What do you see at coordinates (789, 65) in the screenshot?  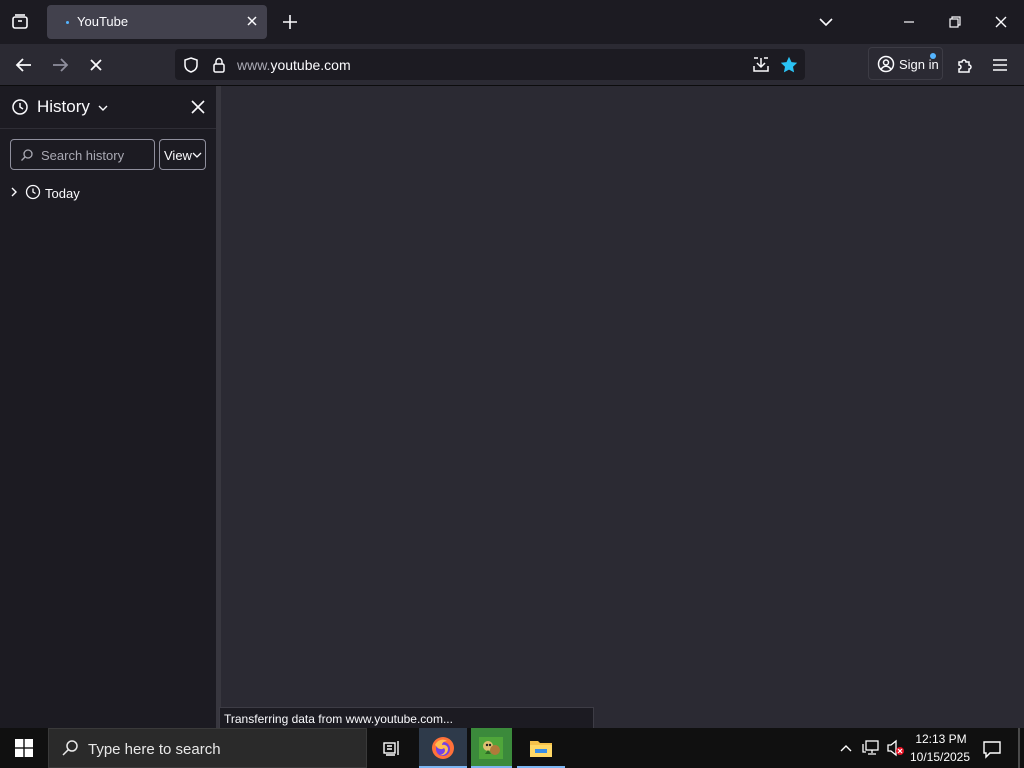 I see `bookmark-star-icon` at bounding box center [789, 65].